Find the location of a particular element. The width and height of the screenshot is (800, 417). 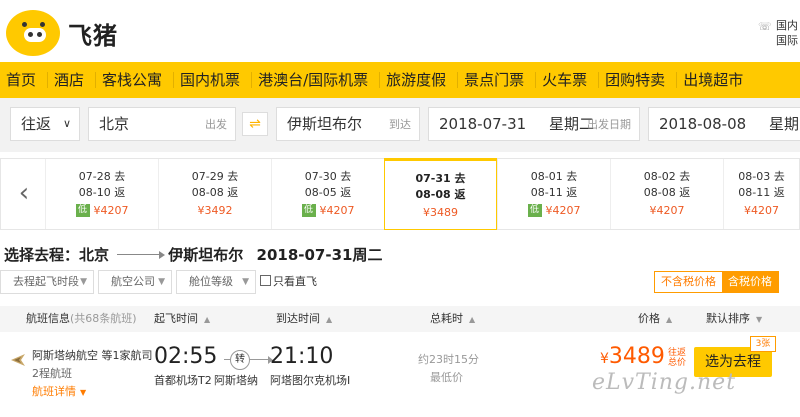

nav-tickets: 景点门票 is located at coordinates (496, 80).